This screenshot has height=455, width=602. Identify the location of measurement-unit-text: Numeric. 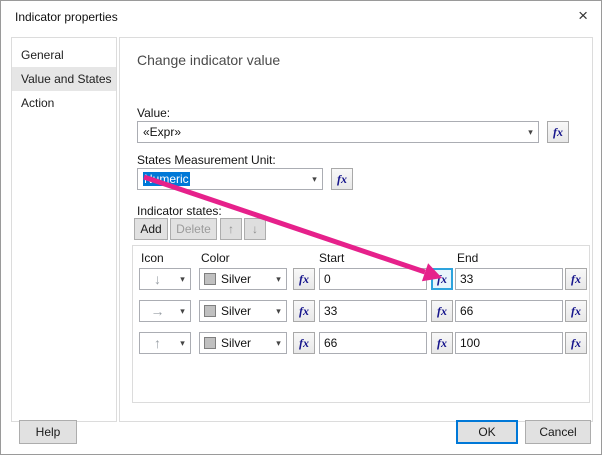
(222, 179).